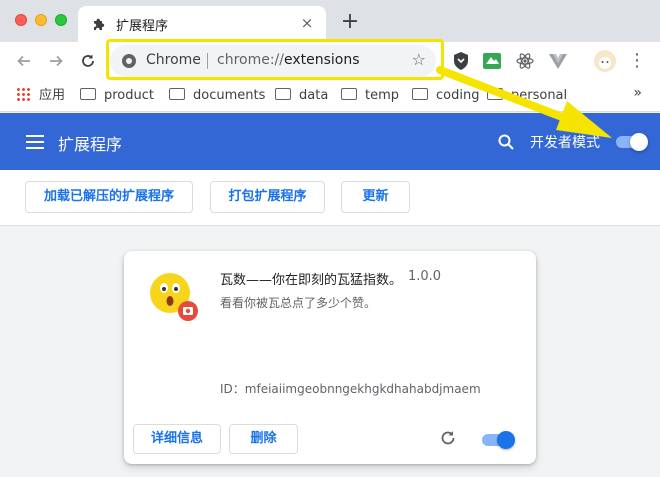 The width and height of the screenshot is (660, 477). I want to click on reload-button, so click(88, 61).